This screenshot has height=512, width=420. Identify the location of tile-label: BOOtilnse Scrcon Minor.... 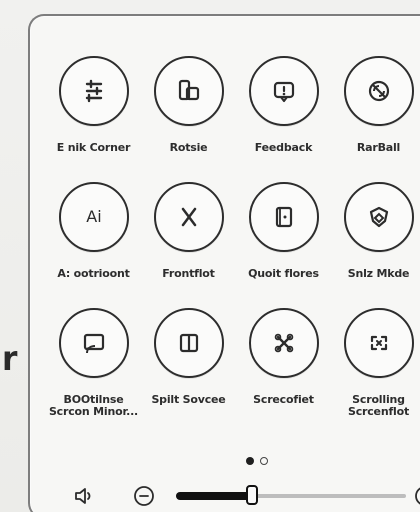
(93, 405).